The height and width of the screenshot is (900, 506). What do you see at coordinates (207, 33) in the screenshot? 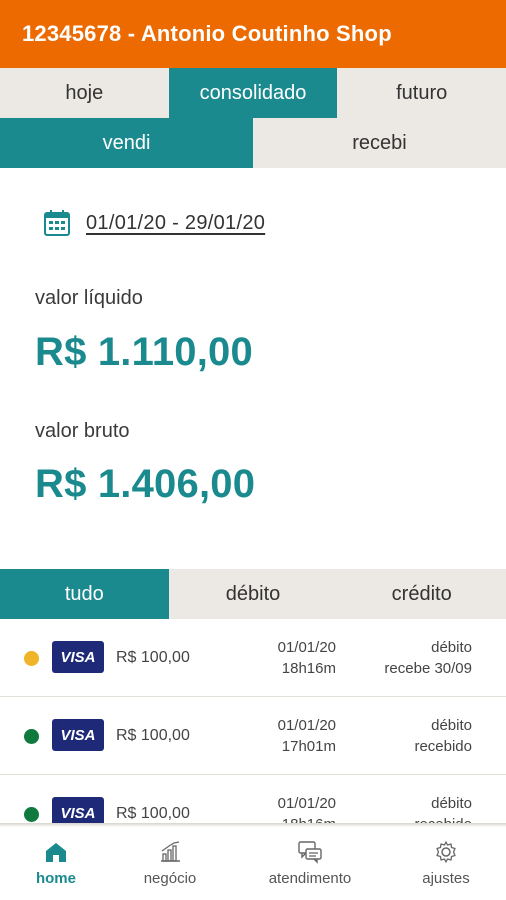
I see `store-title: 12345678 - Antonio Coutinho Shop` at bounding box center [207, 33].